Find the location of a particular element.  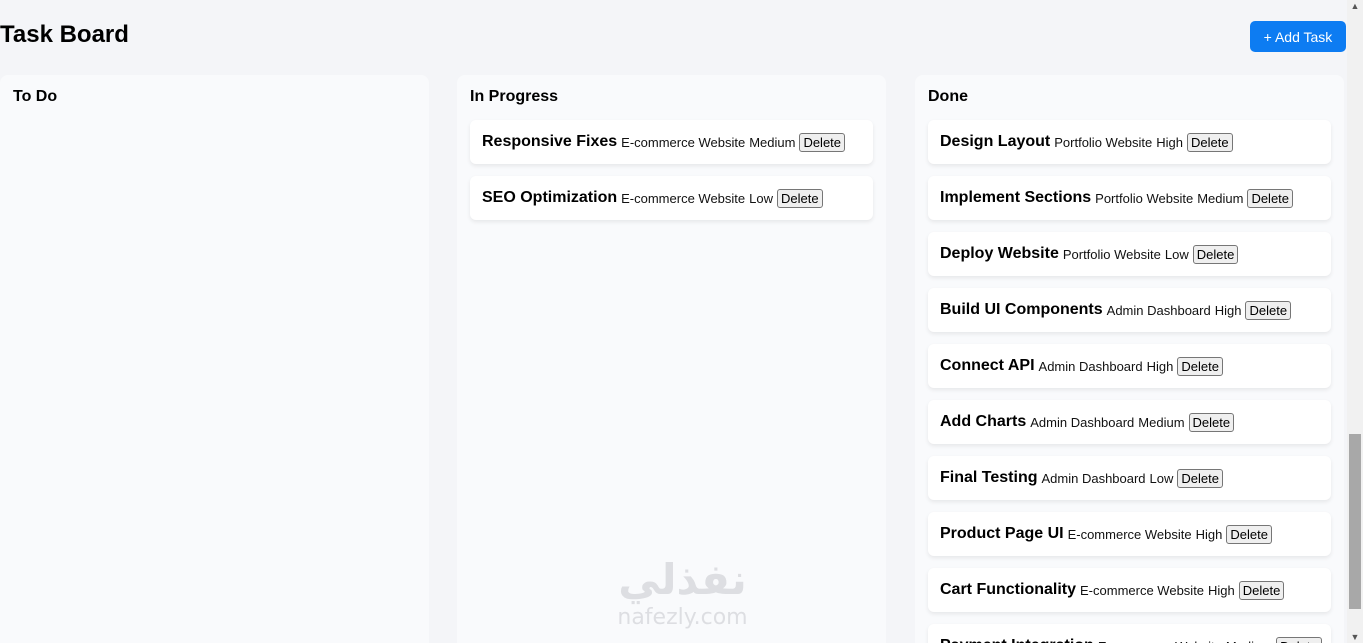

task-card: Deploy Website Portfolio Website Low Delete is located at coordinates (1129, 254).